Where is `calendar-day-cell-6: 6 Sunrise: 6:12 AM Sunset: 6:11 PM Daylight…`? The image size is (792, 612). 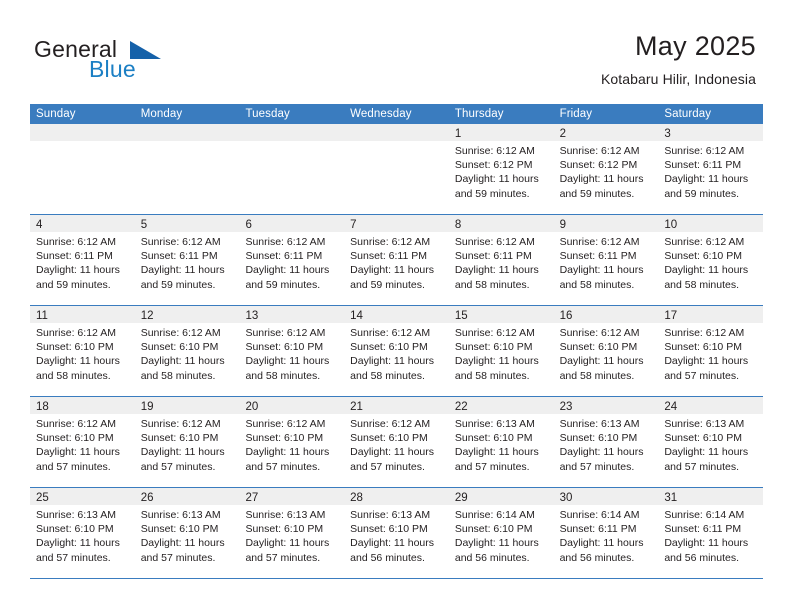 calendar-day-cell-6: 6 Sunrise: 6:12 AM Sunset: 6:11 PM Daylight… is located at coordinates (292, 260).